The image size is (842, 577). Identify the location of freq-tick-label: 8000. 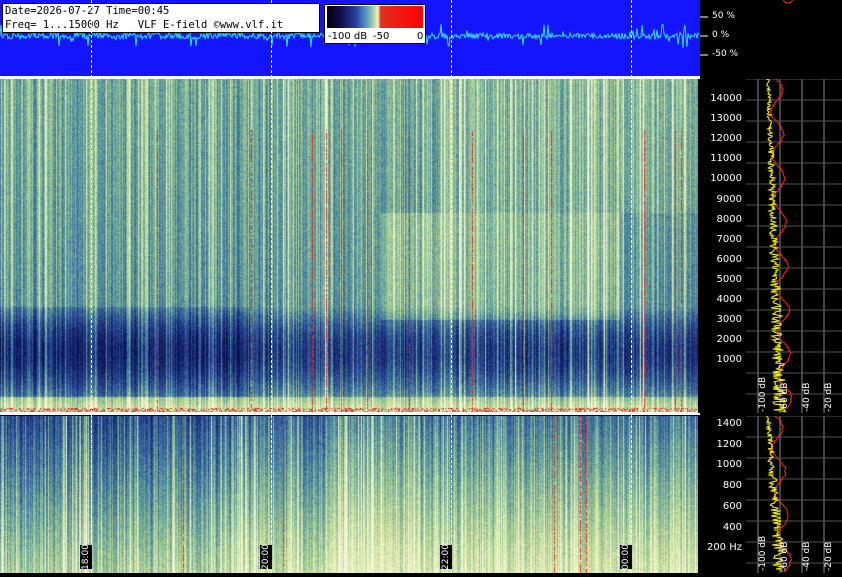
(729, 219).